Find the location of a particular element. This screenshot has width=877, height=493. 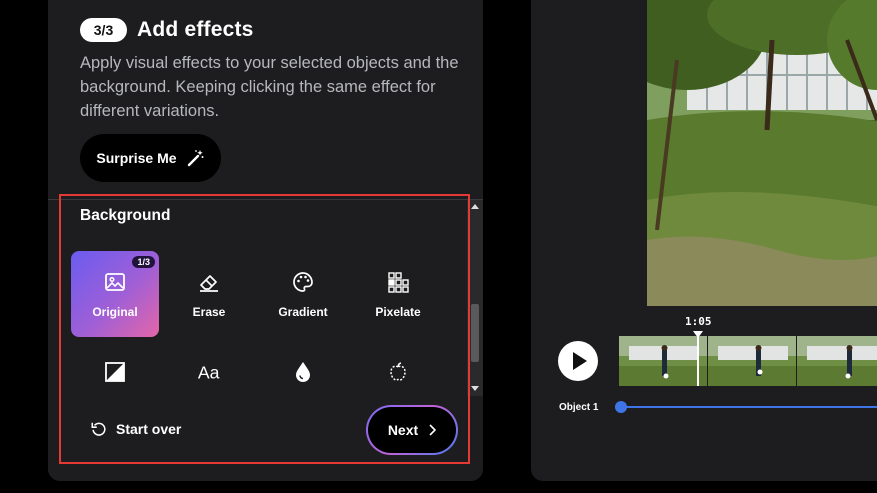

effect-label: Pixelate is located at coordinates (398, 312).